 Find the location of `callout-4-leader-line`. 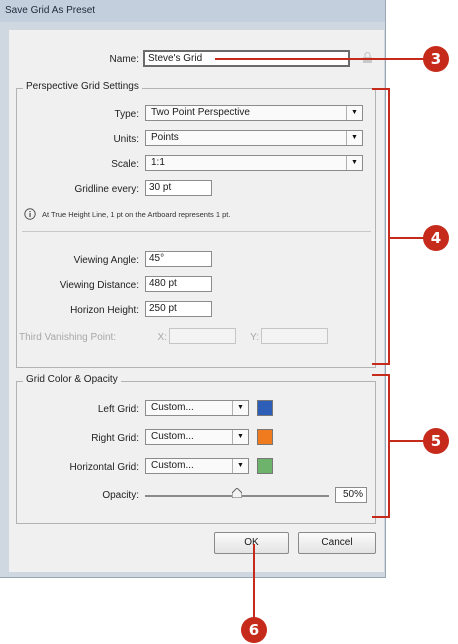

callout-4-leader-line is located at coordinates (407, 238).